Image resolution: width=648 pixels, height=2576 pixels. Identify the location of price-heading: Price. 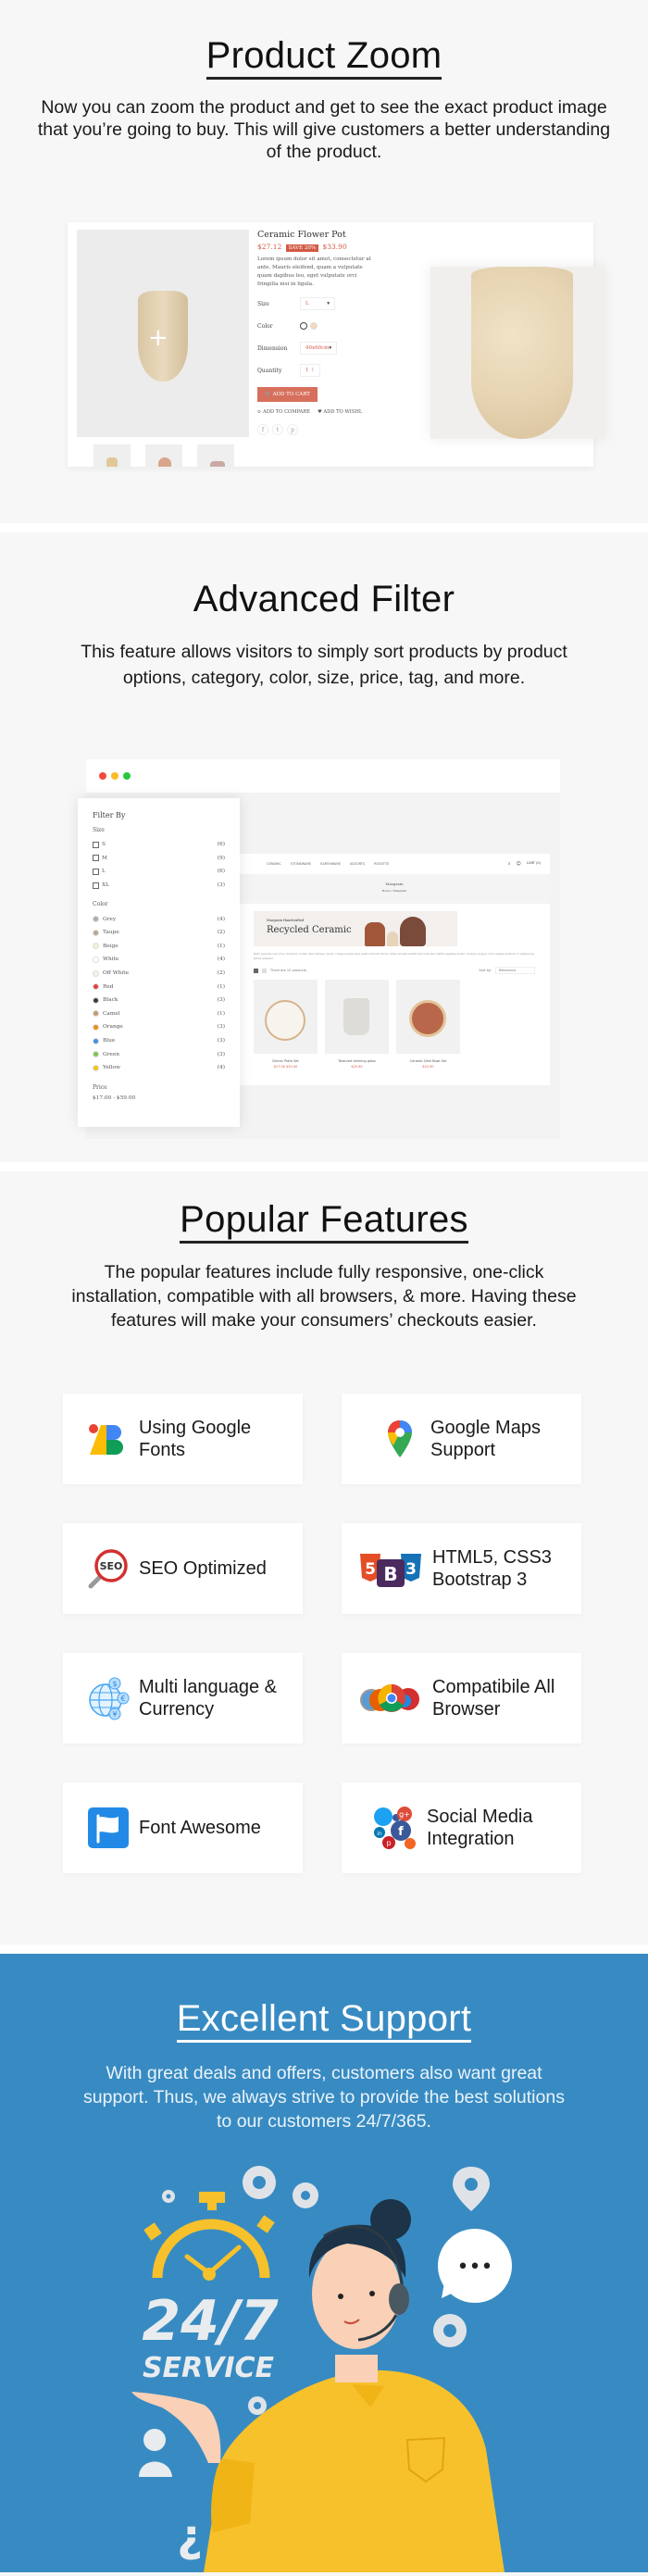
(100, 1087).